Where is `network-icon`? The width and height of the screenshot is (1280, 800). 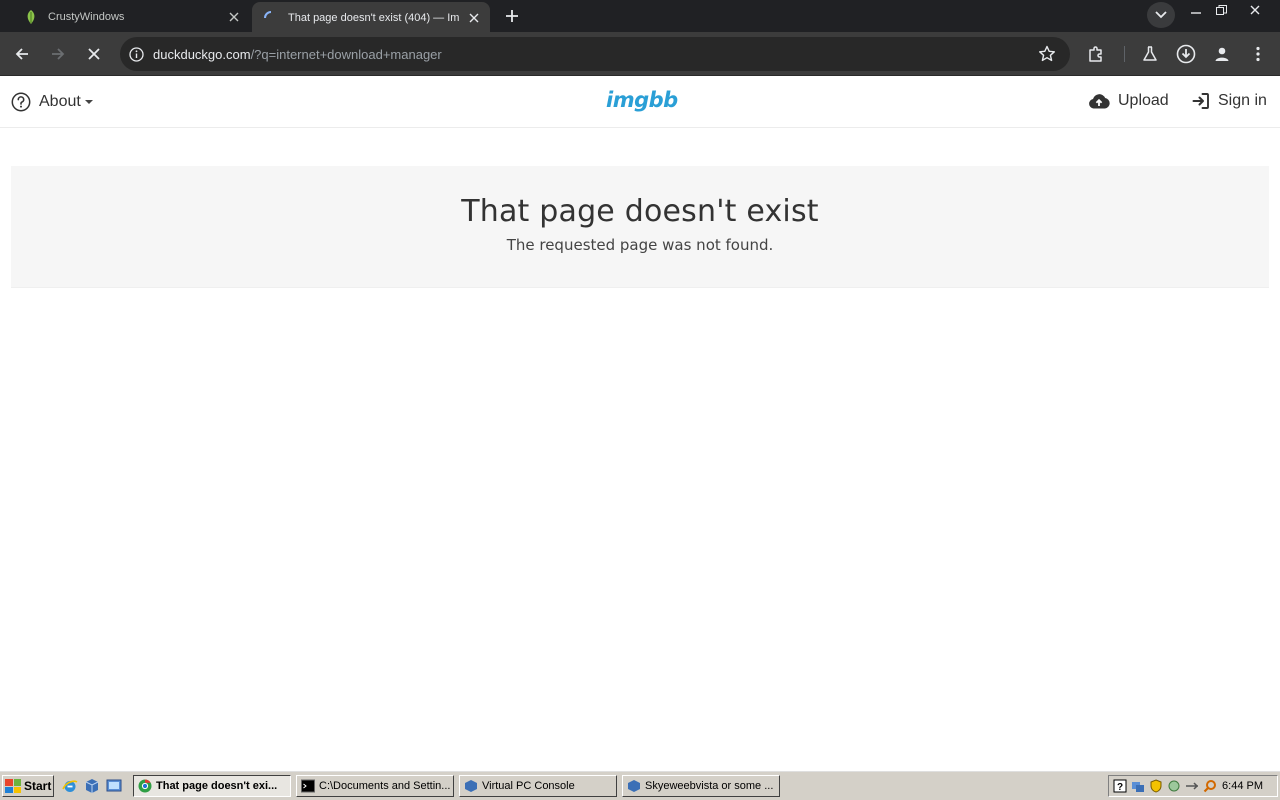
network-icon is located at coordinates (1138, 786).